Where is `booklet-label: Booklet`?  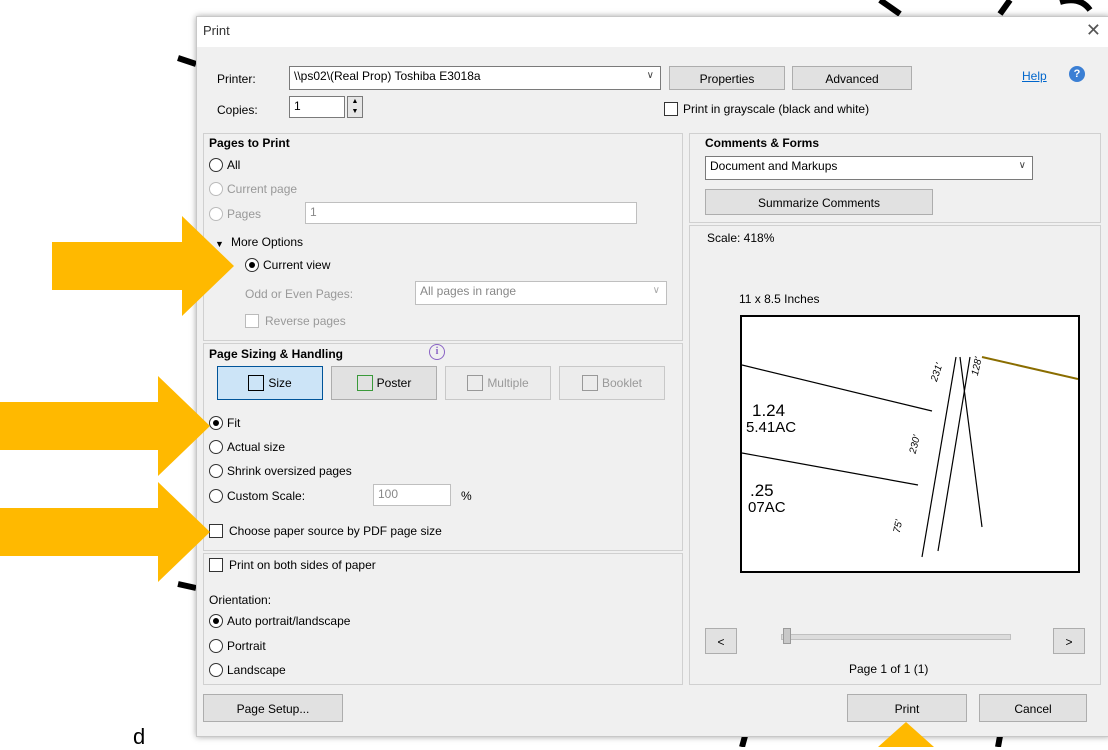
booklet-label: Booklet is located at coordinates (622, 383).